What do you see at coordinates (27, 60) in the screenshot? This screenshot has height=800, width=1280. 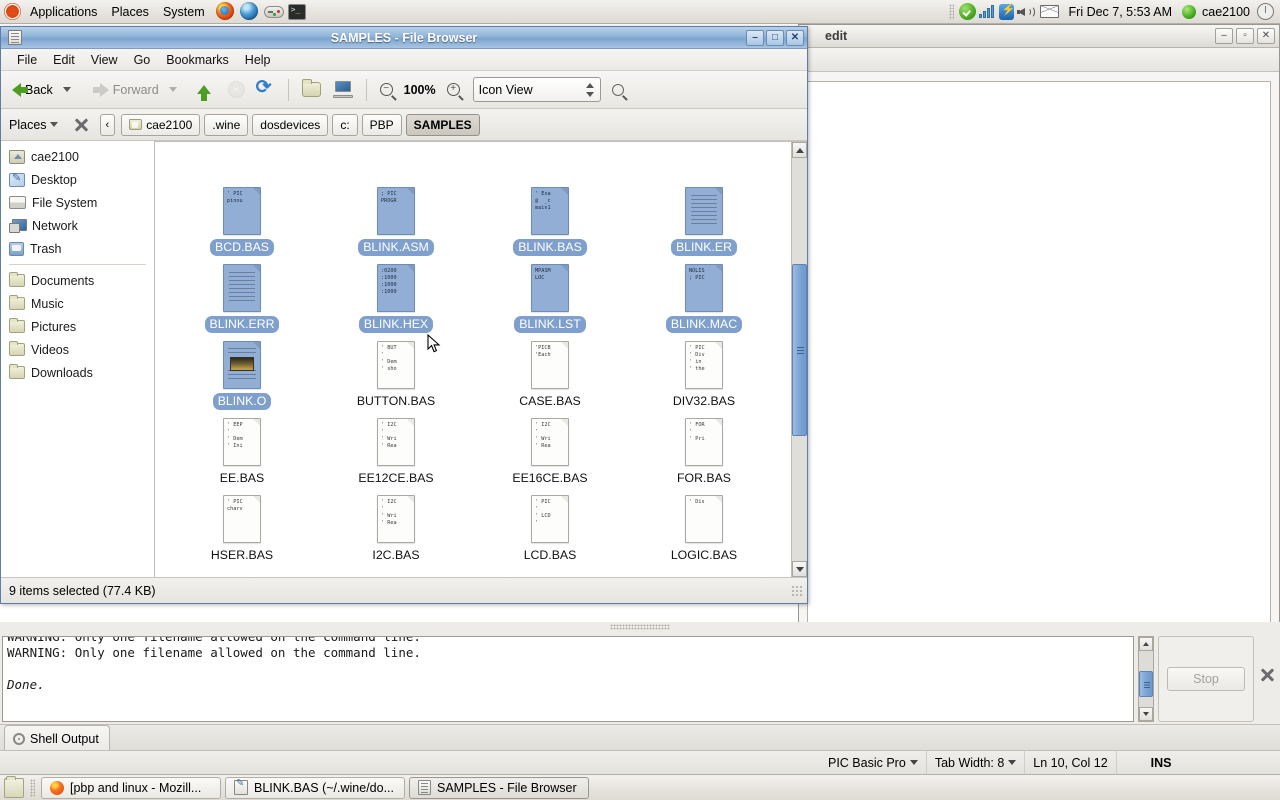 I see `menu-file: File` at bounding box center [27, 60].